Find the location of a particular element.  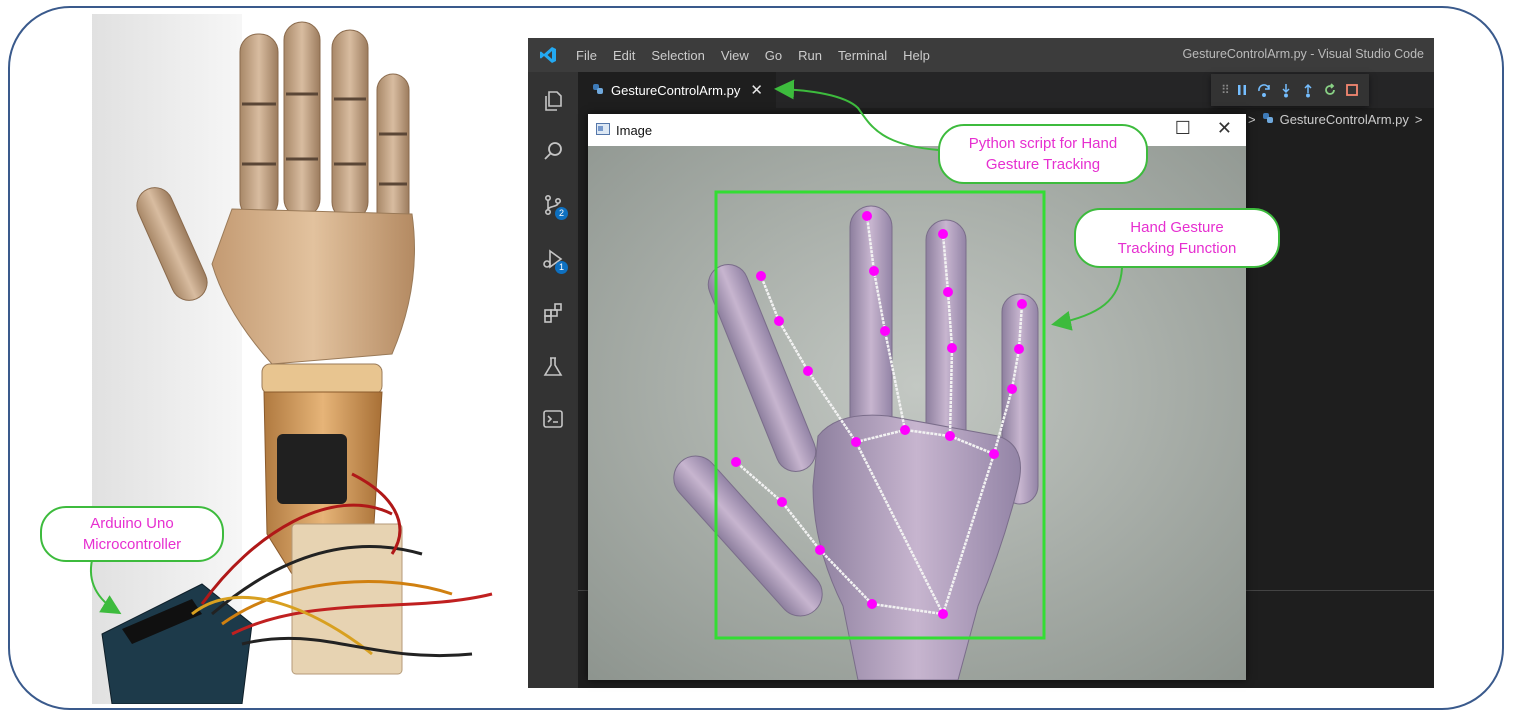

callout-python-script: Python script for Hand Gesture Tracking is located at coordinates (1043, 154).